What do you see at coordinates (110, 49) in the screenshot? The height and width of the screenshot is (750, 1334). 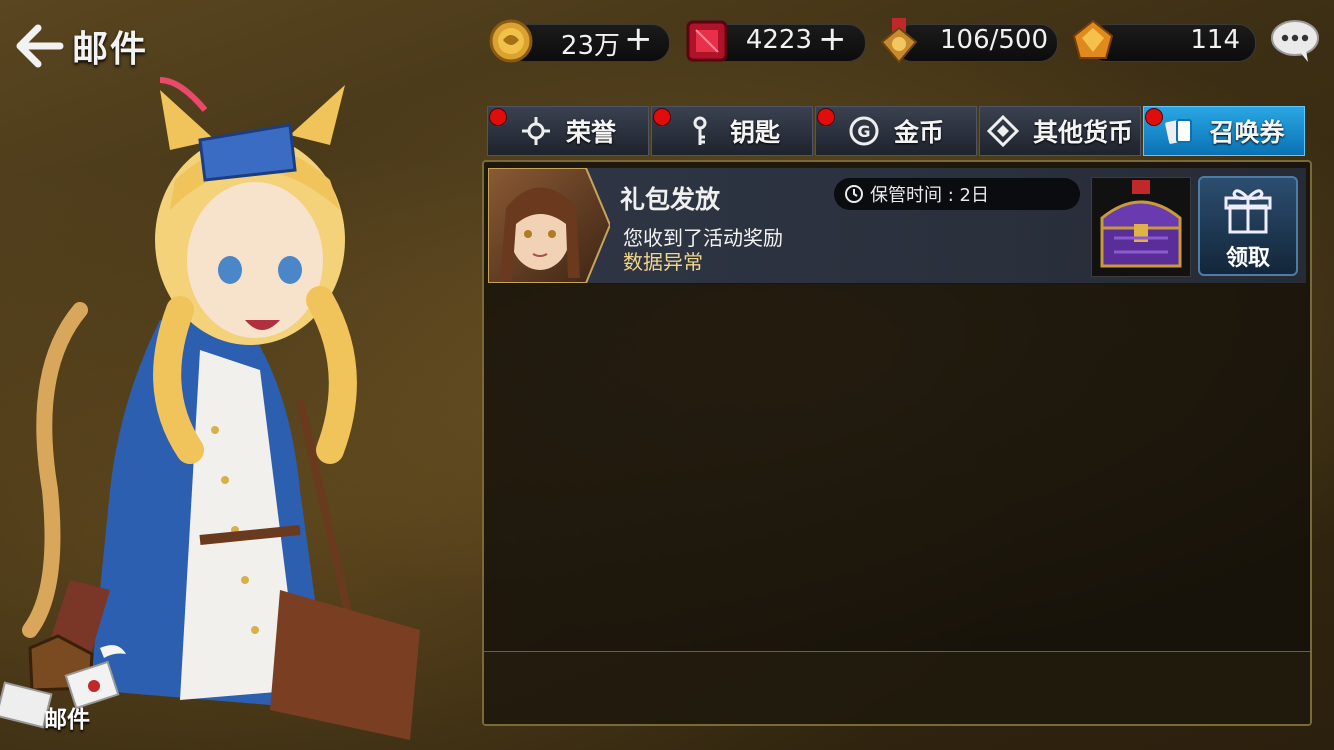 I see `page-title: 邮件` at bounding box center [110, 49].